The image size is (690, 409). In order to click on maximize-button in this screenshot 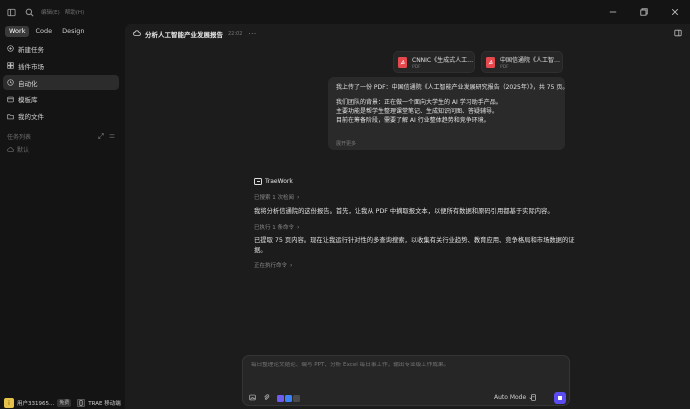, I will do `click(643, 12)`.